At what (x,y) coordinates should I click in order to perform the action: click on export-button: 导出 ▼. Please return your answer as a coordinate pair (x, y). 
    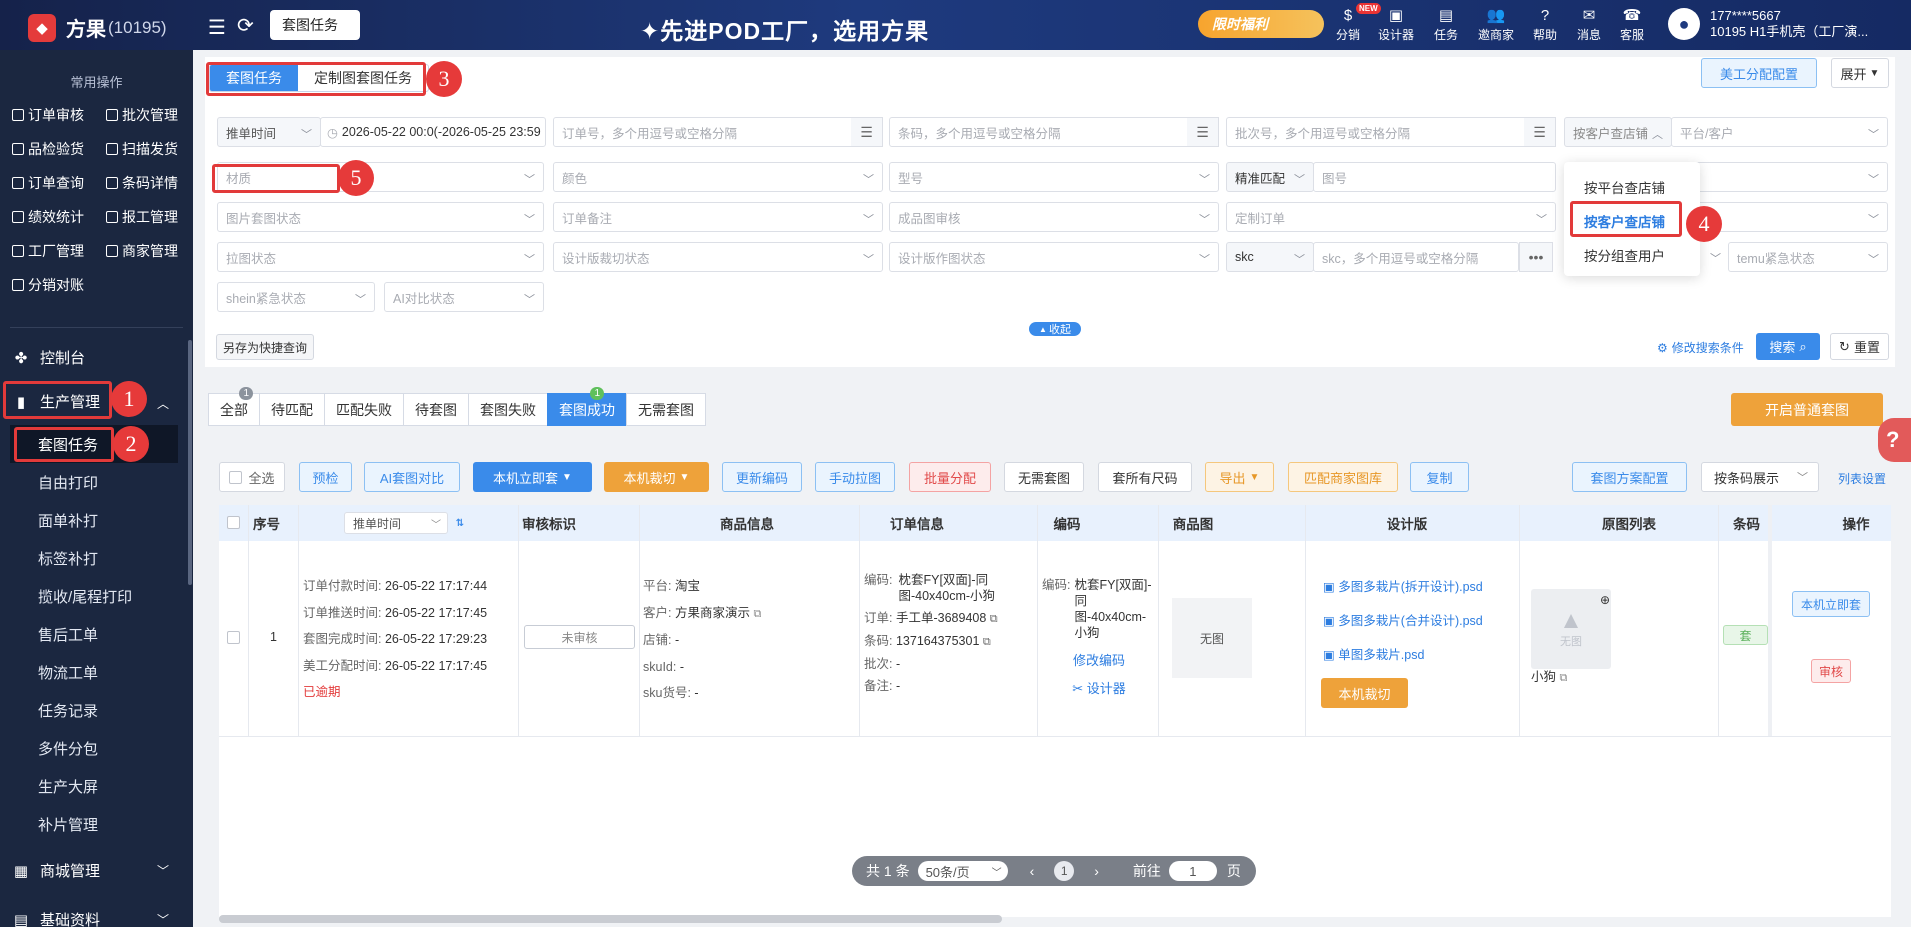
    Looking at the image, I should click on (1239, 477).